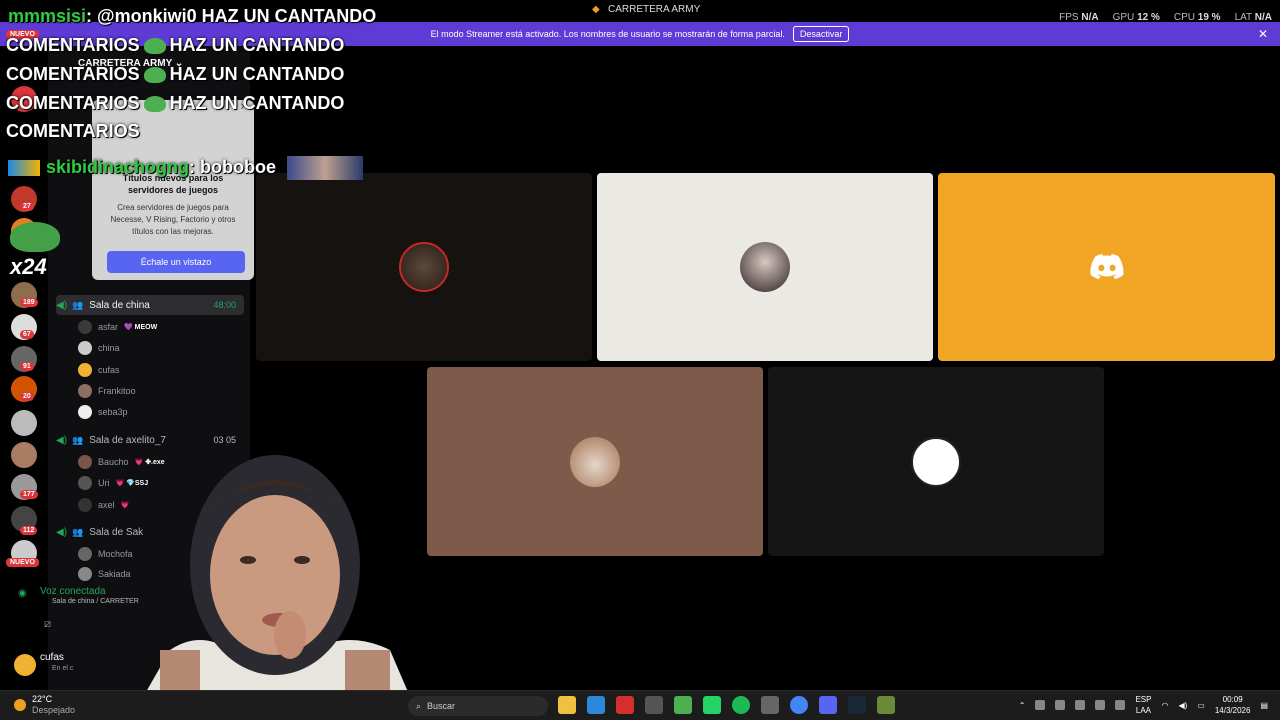 The height and width of the screenshot is (720, 1280). I want to click on chat-text: : @monkiwi0 HAZ UN CANTANDO, so click(231, 16).